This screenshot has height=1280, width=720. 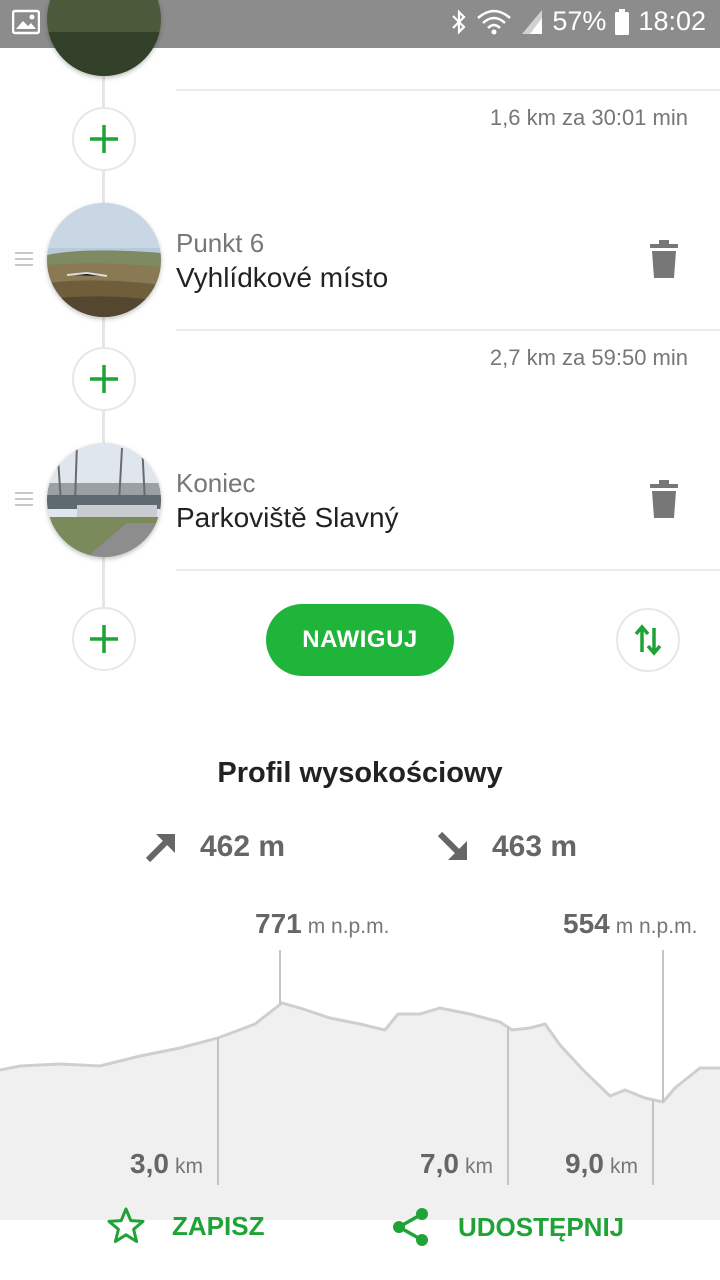 What do you see at coordinates (452, 845) in the screenshot?
I see `arrow-down-right-icon` at bounding box center [452, 845].